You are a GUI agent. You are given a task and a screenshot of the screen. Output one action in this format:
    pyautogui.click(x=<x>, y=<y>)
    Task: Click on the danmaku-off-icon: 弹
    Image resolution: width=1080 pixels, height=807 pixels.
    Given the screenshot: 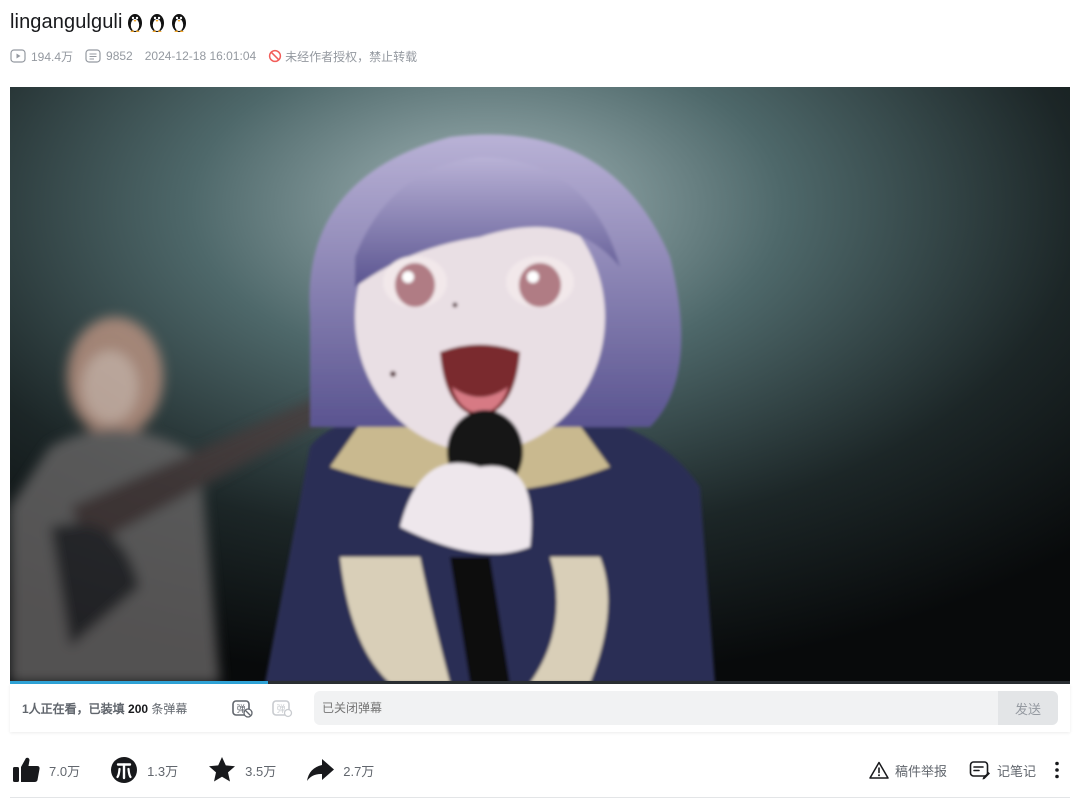 What is the action you would take?
    pyautogui.click(x=242, y=709)
    